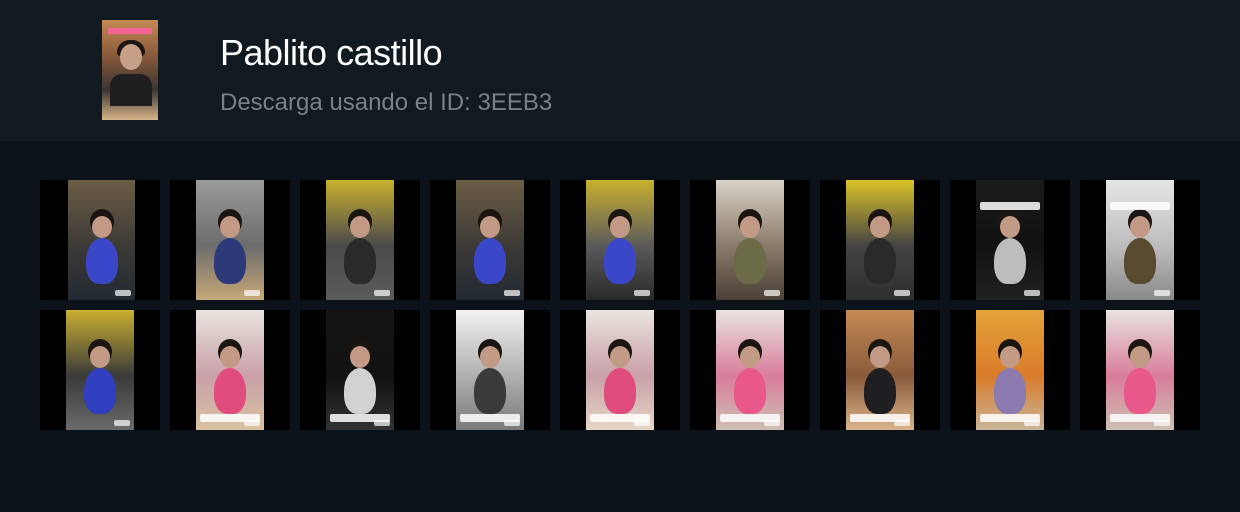 The image size is (1240, 512). What do you see at coordinates (130, 31) in the screenshot?
I see `thumbnail-caption-strip` at bounding box center [130, 31].